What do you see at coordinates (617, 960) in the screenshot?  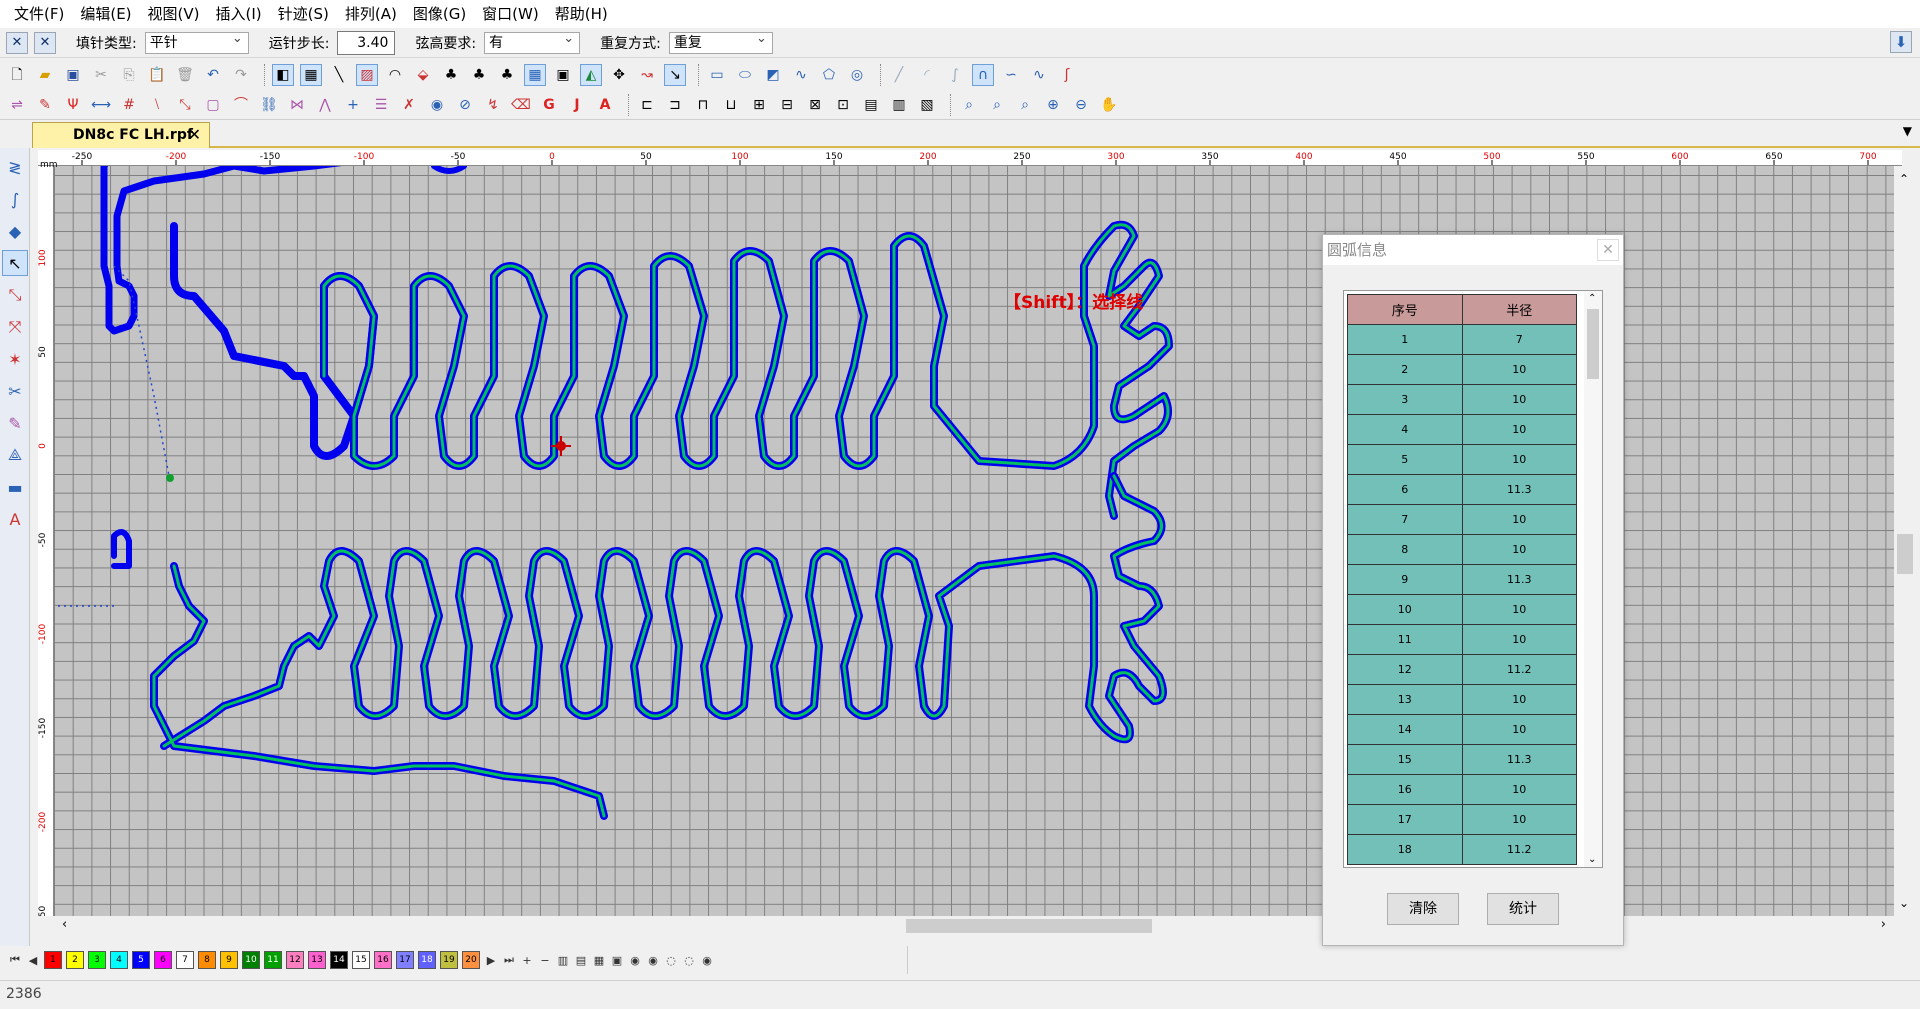 I see `color-select-icon: ▣` at bounding box center [617, 960].